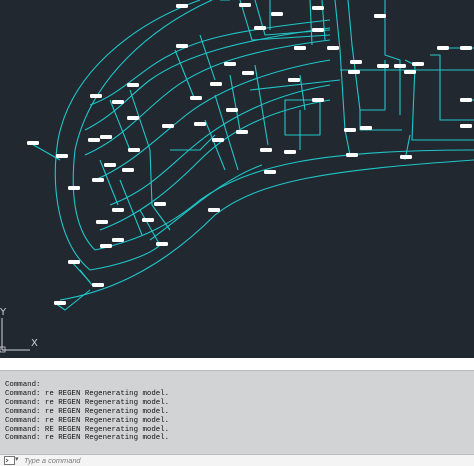  I want to click on history-line: Command: RE REGEN Regenerating model., so click(87, 429).